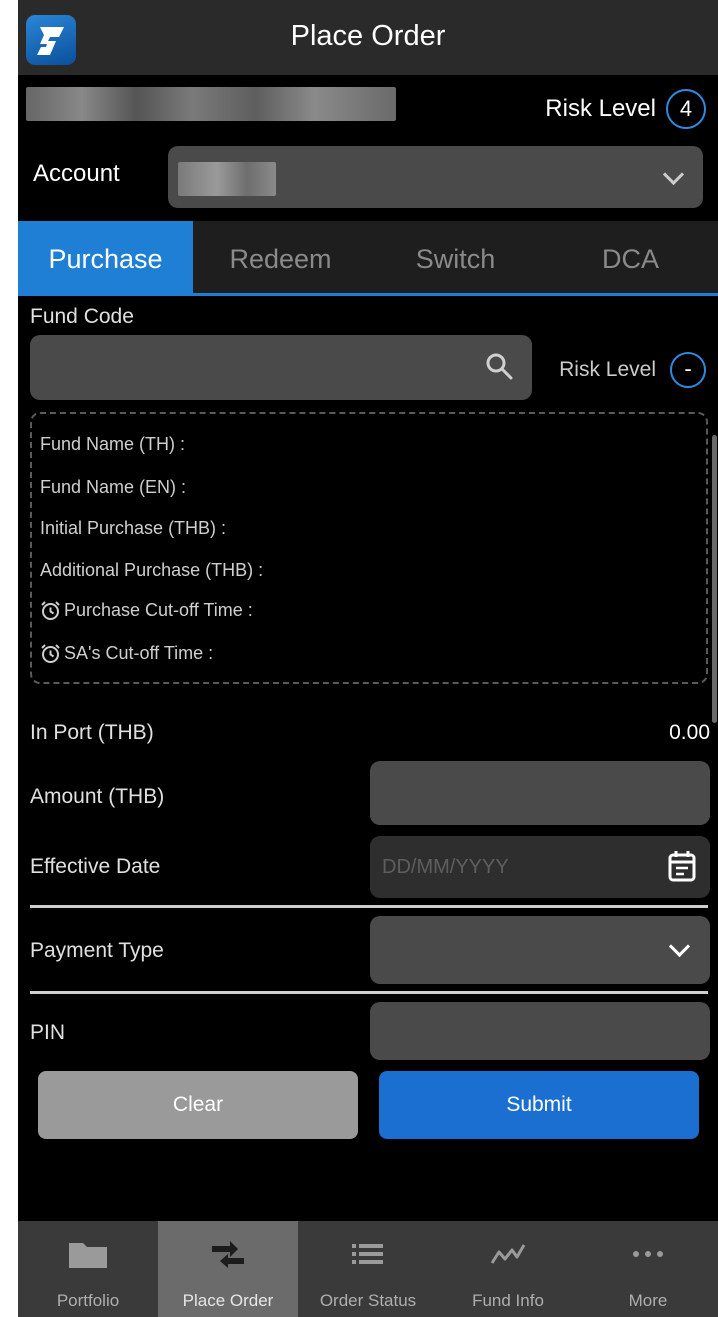 The image size is (718, 1317). I want to click on fund-name-en-label: Fund Name (EN) :, so click(113, 487).